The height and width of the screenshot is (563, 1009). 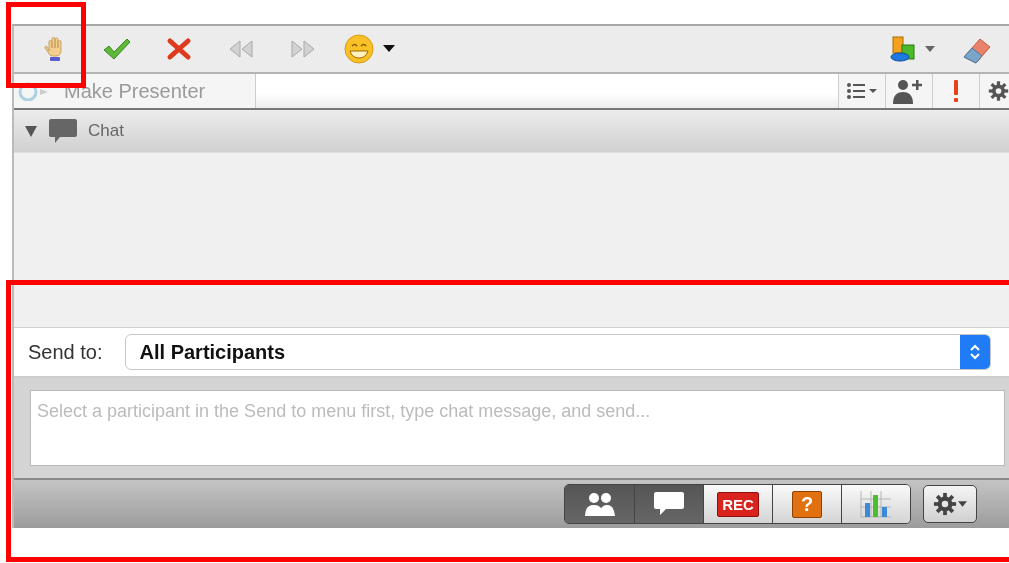 I want to click on close-icon, so click(x=179, y=49).